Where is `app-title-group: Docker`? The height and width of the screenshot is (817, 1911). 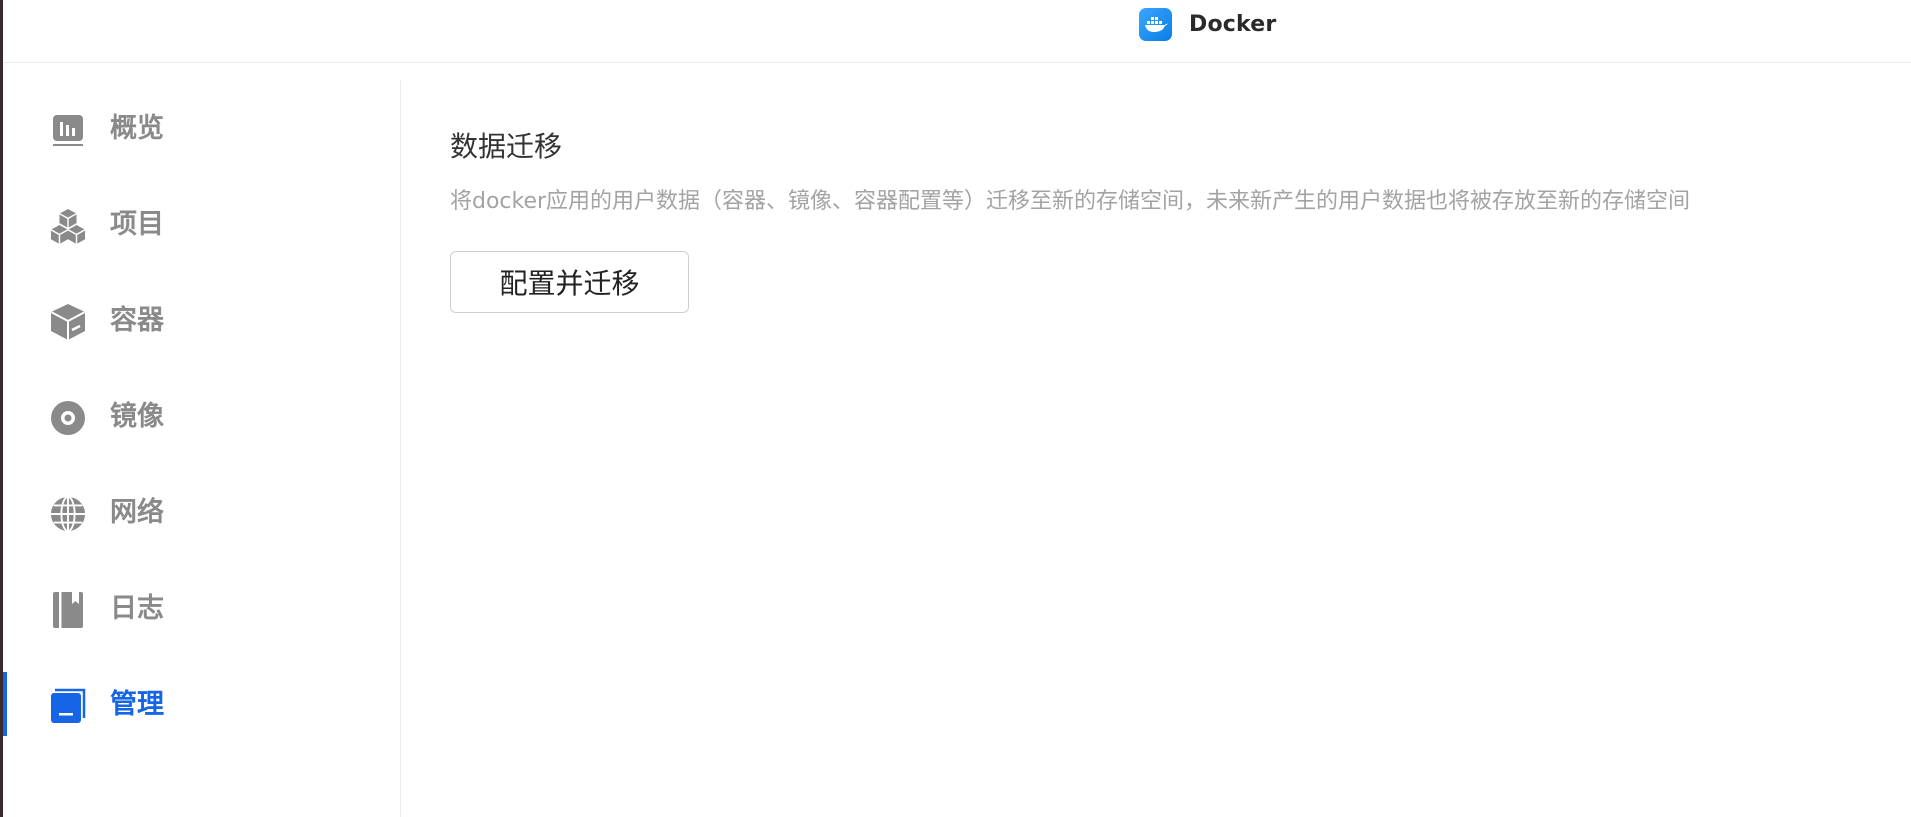
app-title-group: Docker is located at coordinates (1208, 24).